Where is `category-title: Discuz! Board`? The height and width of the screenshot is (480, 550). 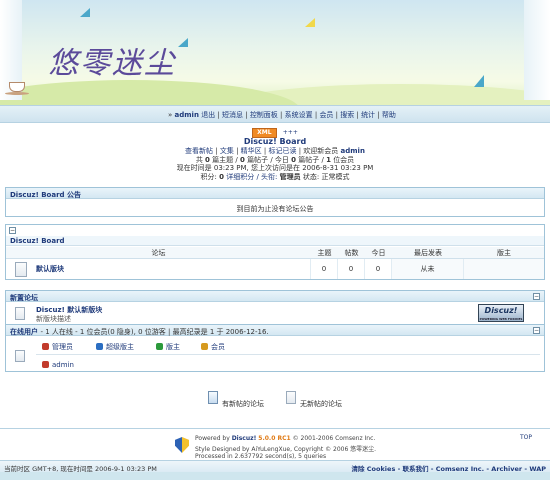
category-title: Discuz! Board is located at coordinates (275, 241).